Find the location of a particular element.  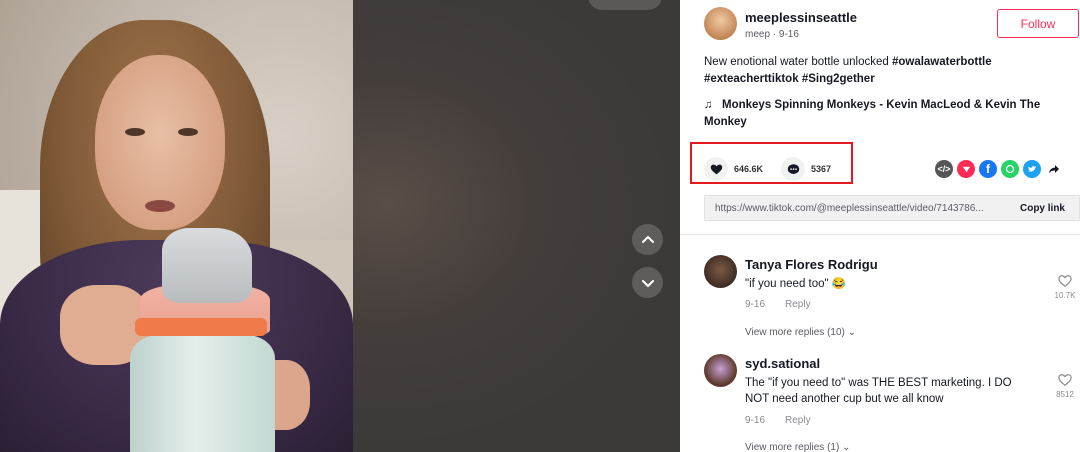

send-icon is located at coordinates (966, 169).